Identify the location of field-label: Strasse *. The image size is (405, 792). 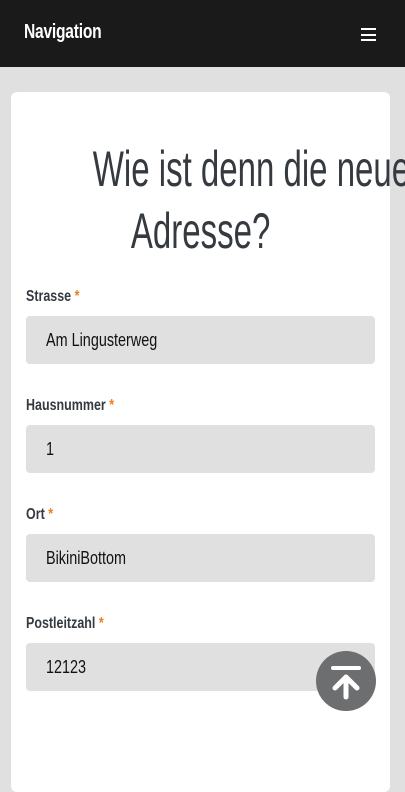
(53, 296).